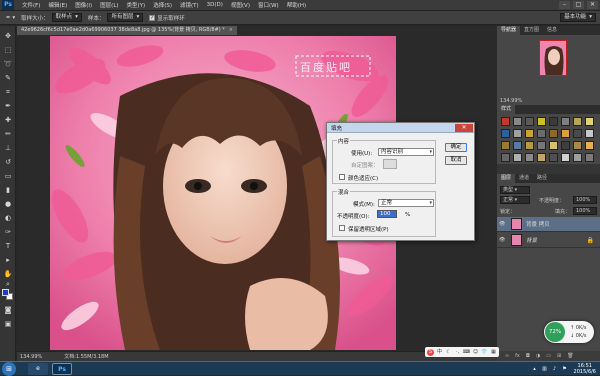 This screenshot has height=376, width=600. What do you see at coordinates (524, 178) in the screenshot?
I see `tab-channels: 通道` at bounding box center [524, 178].